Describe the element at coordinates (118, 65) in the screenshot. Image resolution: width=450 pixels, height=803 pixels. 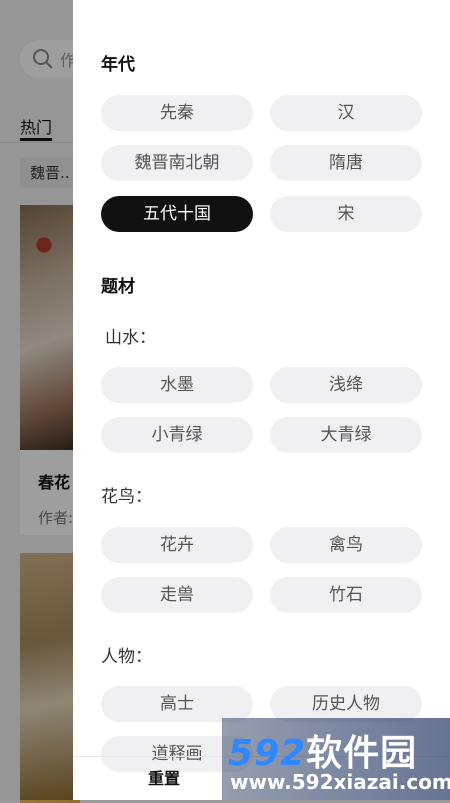
I see `era-section-title: 年代` at that location.